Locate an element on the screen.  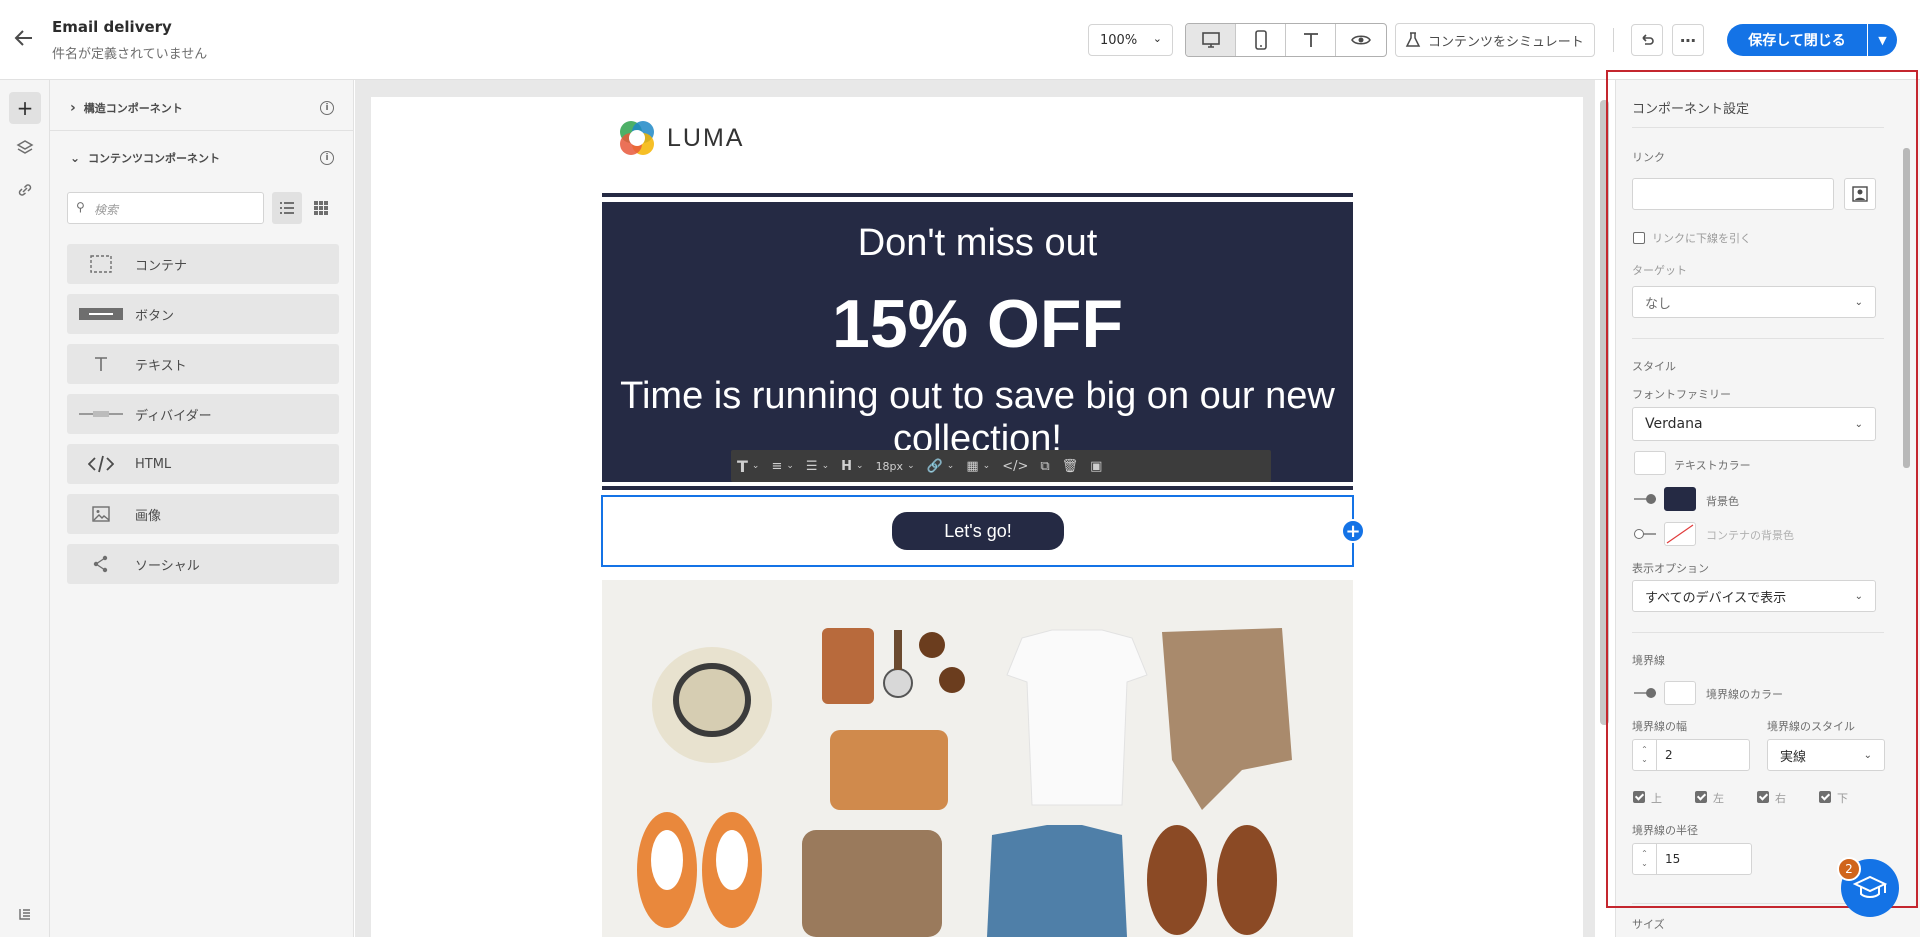
image-icon: ▦ is located at coordinates (972, 466).